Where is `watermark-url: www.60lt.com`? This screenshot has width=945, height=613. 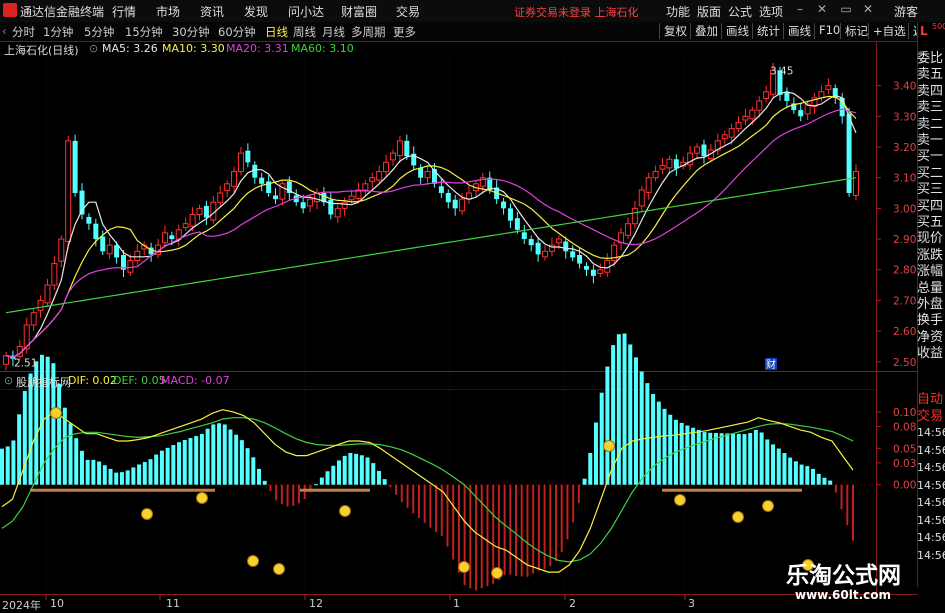
watermark-url: www.60lt.com is located at coordinates (843, 595).